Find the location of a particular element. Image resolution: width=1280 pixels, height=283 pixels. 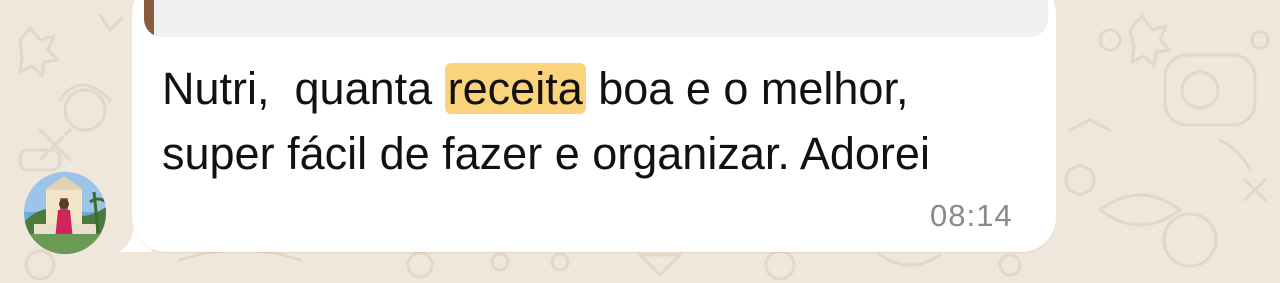

avatar-photo-icon is located at coordinates (65, 213).